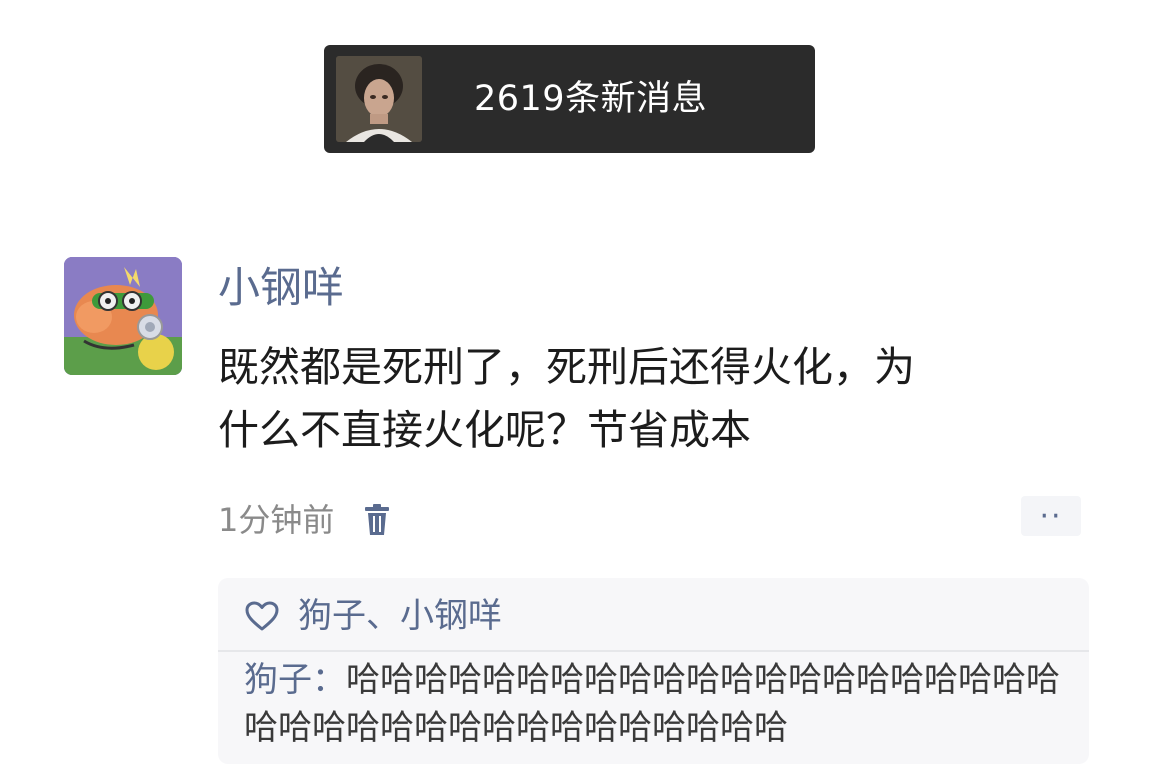 This screenshot has width=1169, height=781. I want to click on avatar, so click(123, 316).